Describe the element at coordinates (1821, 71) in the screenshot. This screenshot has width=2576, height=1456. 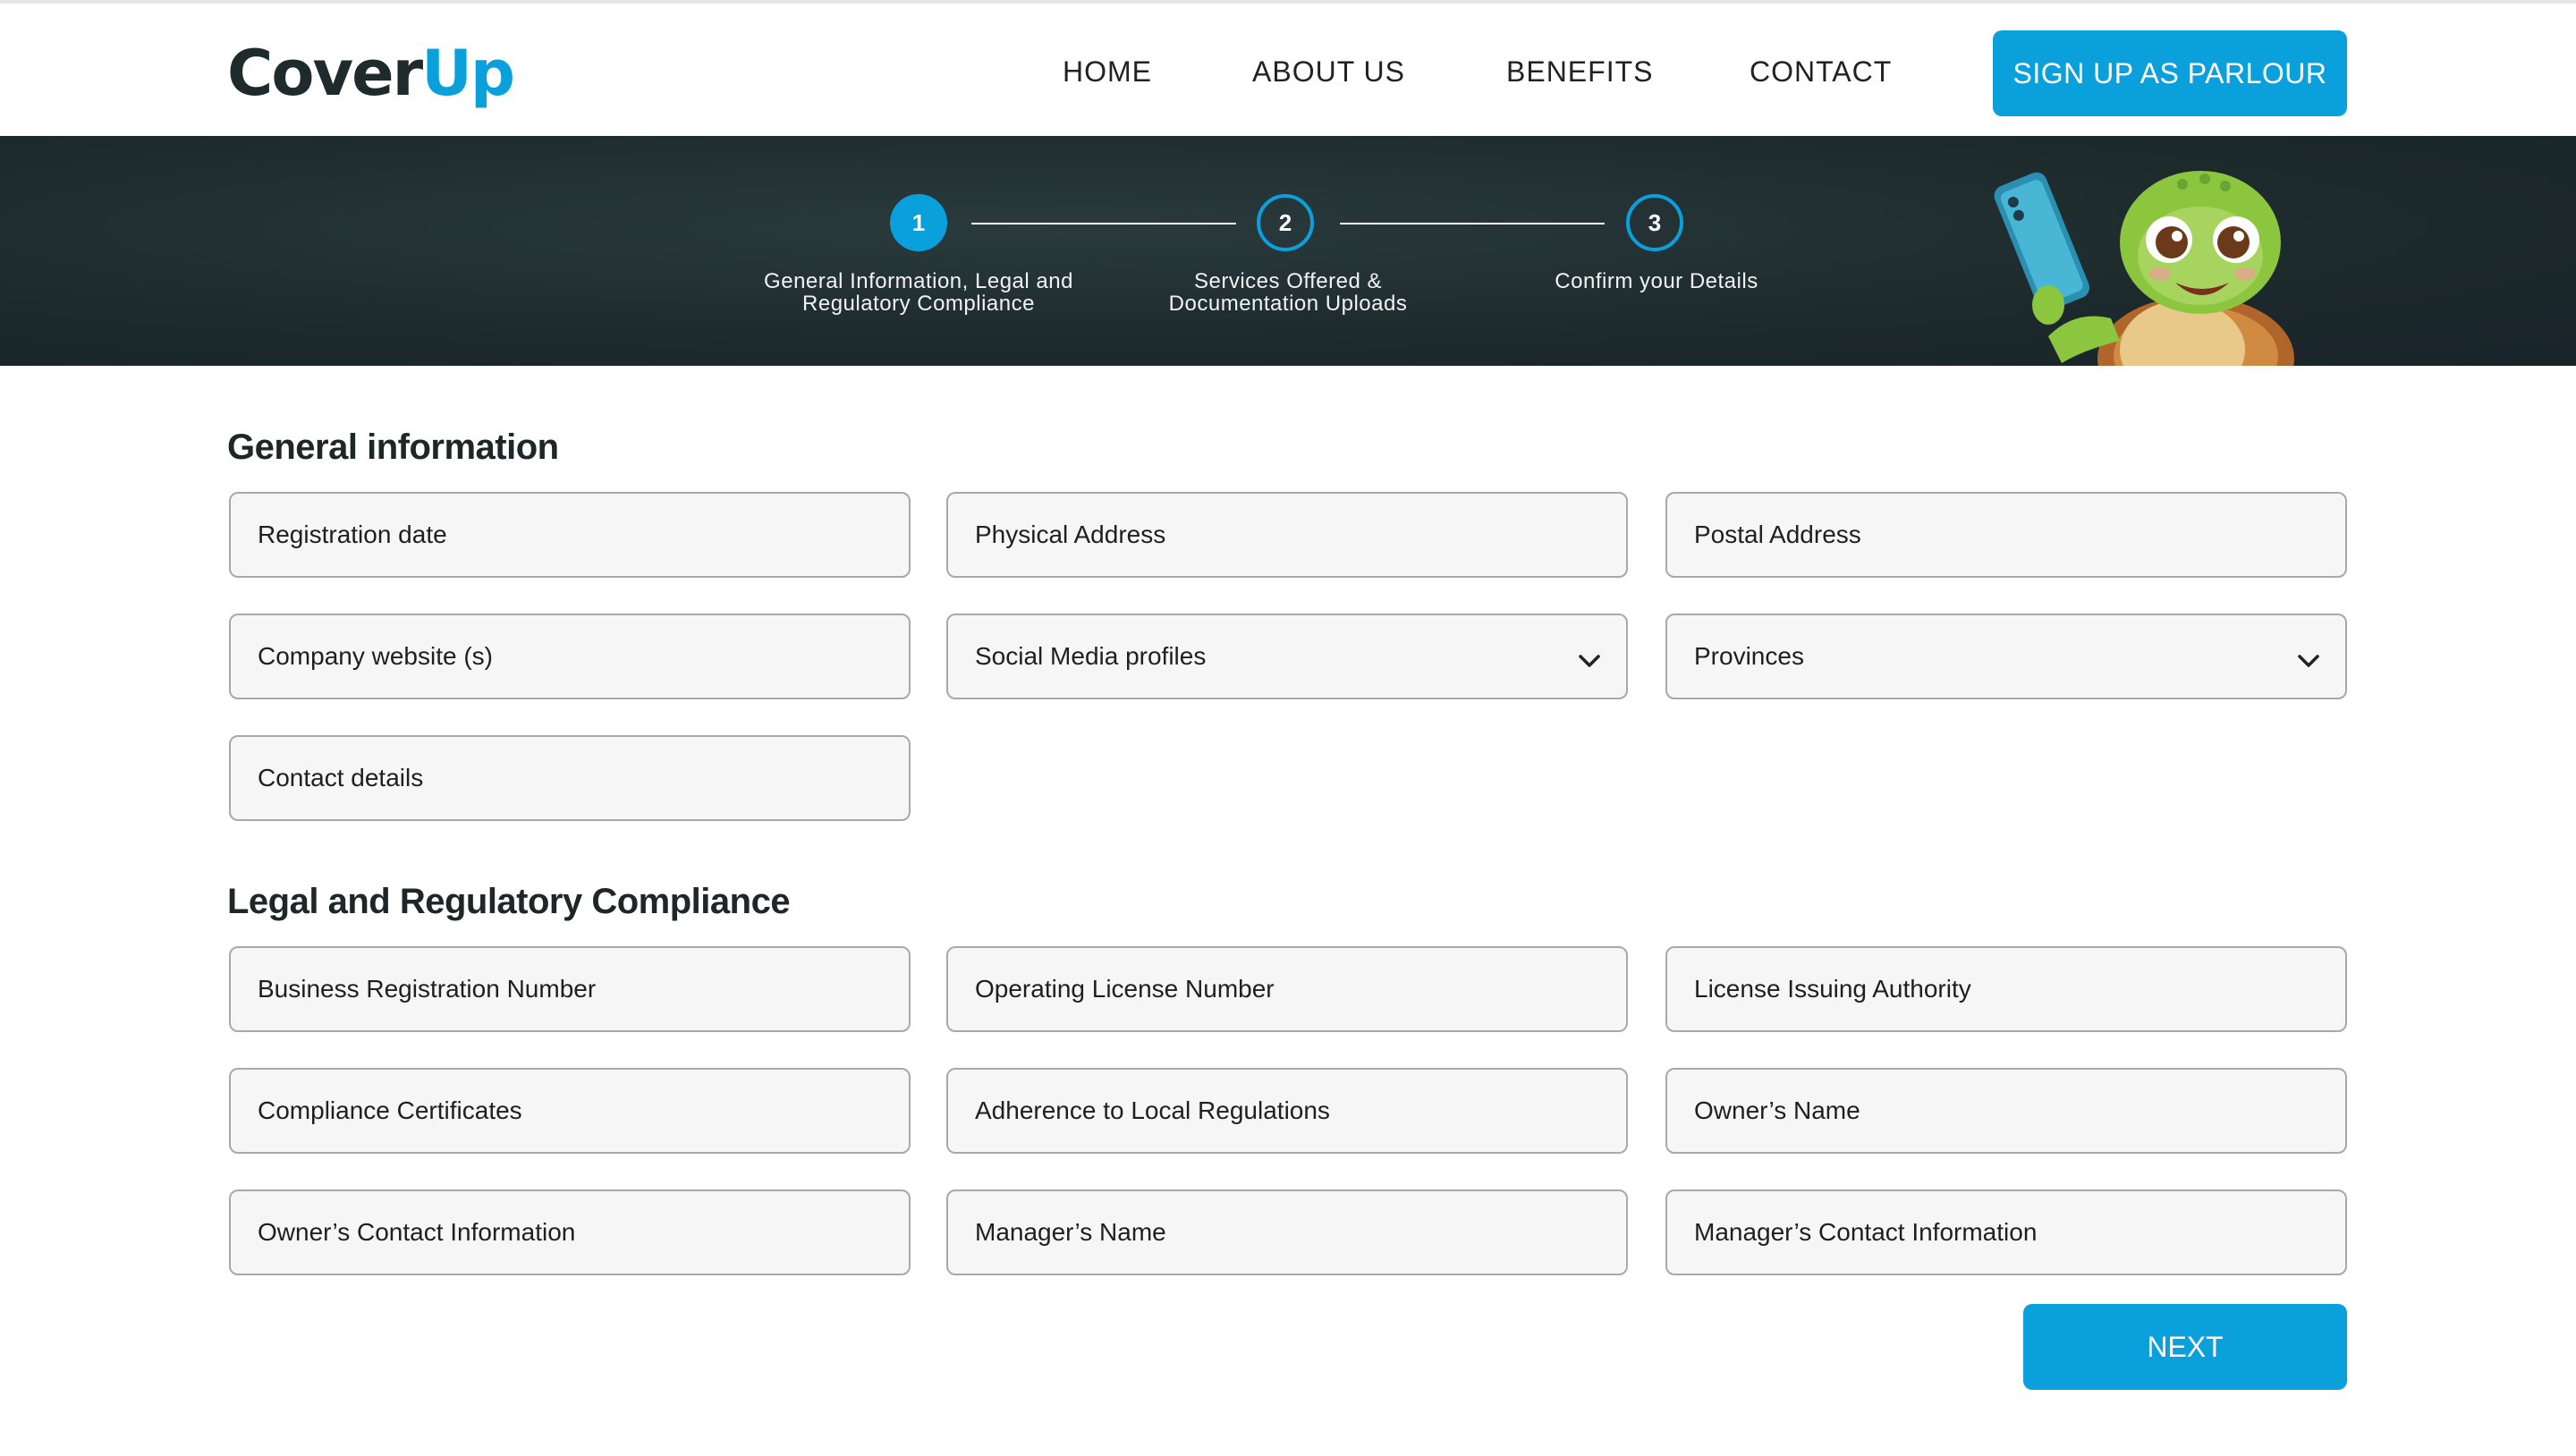
I see `nav-link-contact: CONTACT` at that location.